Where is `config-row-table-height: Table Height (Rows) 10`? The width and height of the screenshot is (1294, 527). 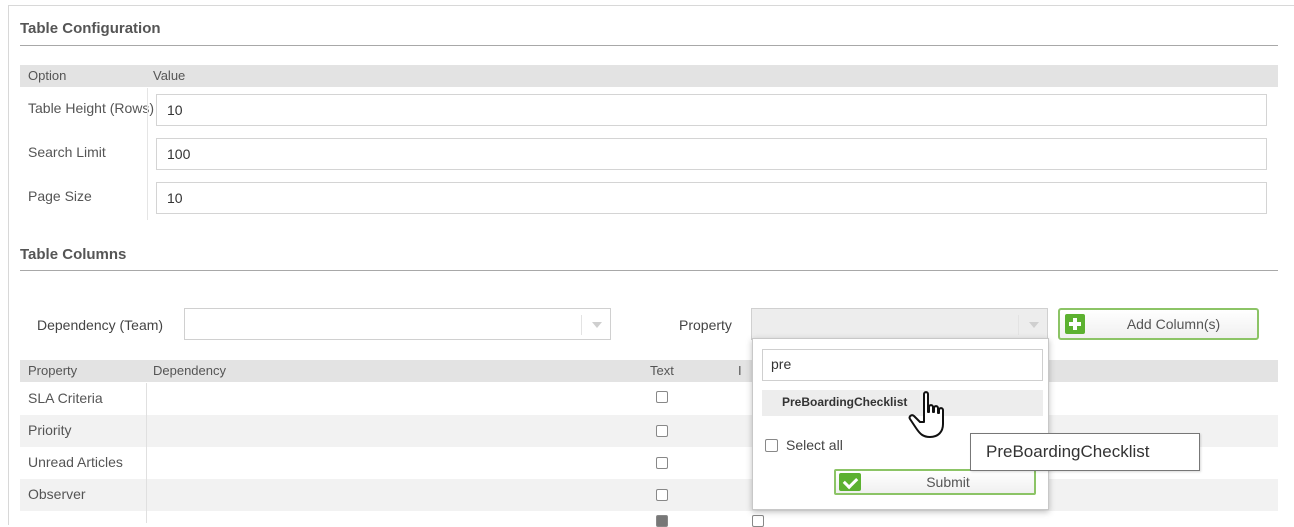 config-row-table-height: Table Height (Rows) 10 is located at coordinates (649, 110).